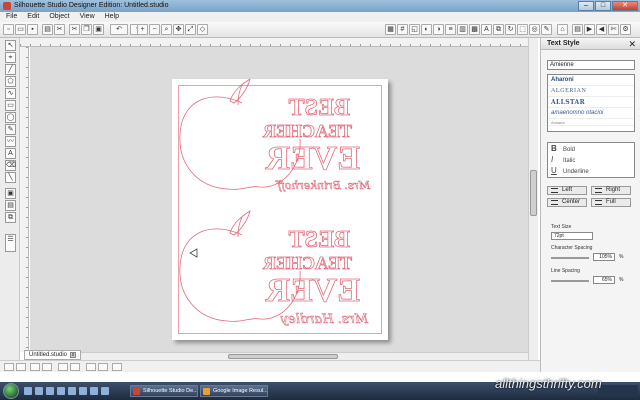  What do you see at coordinates (202, 29) in the screenshot?
I see `shape-icon: ◇` at bounding box center [202, 29].